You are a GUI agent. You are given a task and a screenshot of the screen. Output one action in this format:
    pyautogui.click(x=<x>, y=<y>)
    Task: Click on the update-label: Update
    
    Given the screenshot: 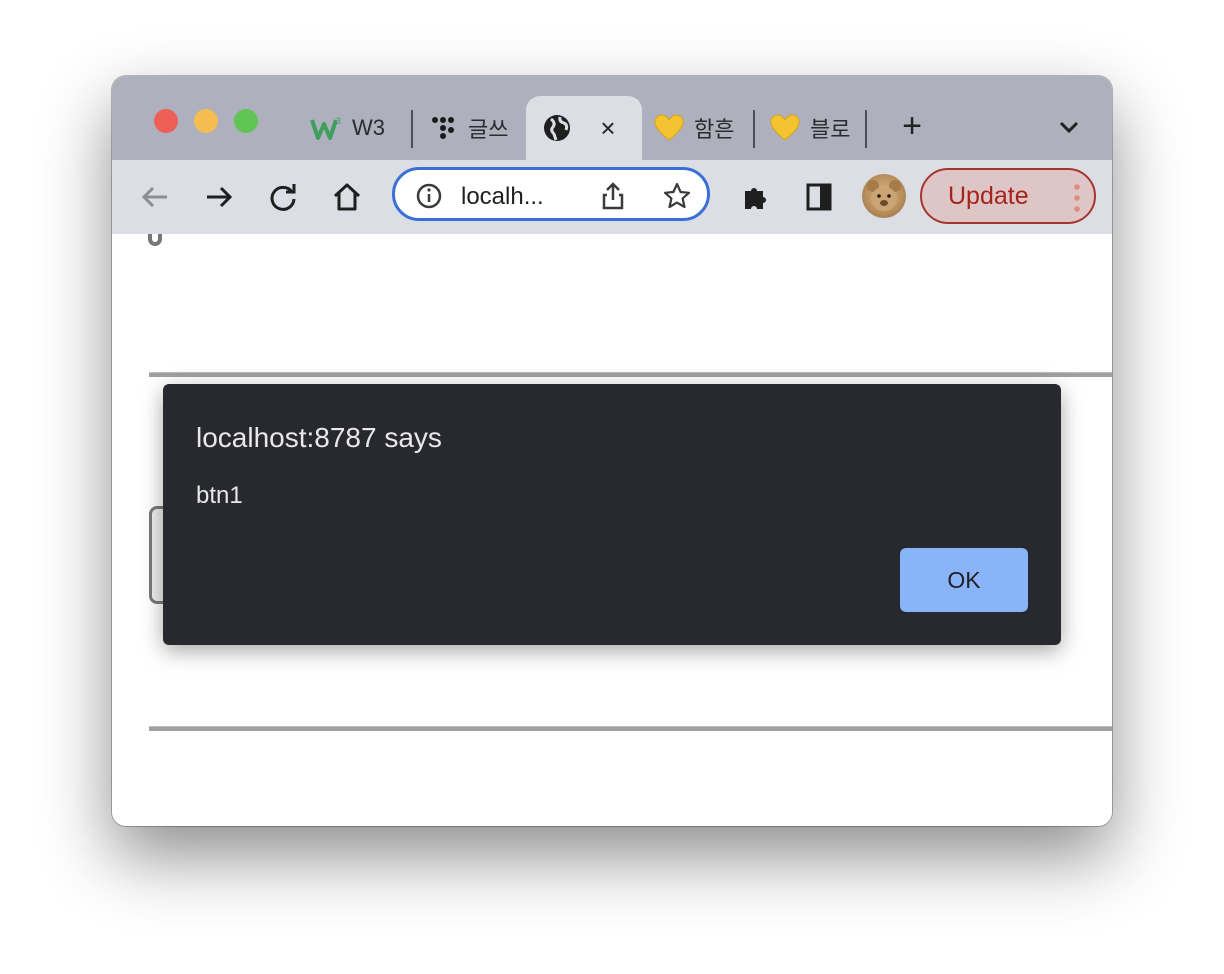 What is the action you would take?
    pyautogui.click(x=988, y=195)
    